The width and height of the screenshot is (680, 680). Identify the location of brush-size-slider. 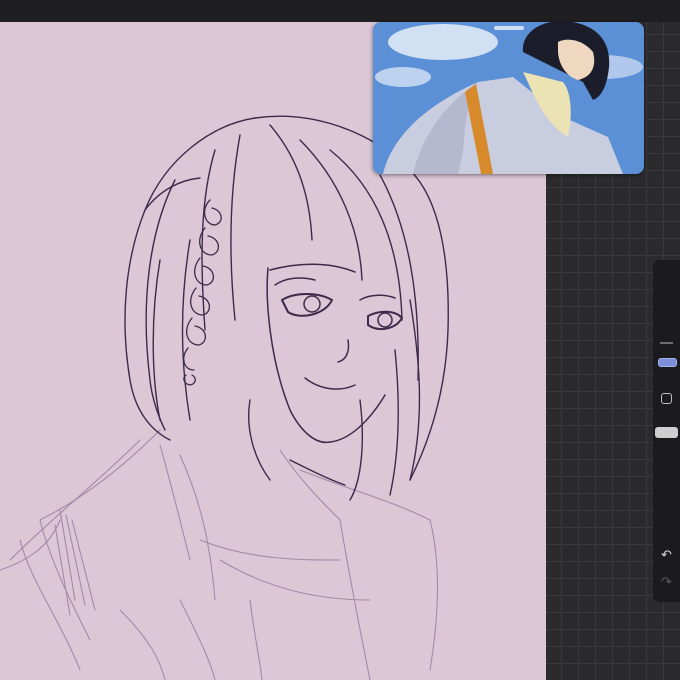
(666, 404).